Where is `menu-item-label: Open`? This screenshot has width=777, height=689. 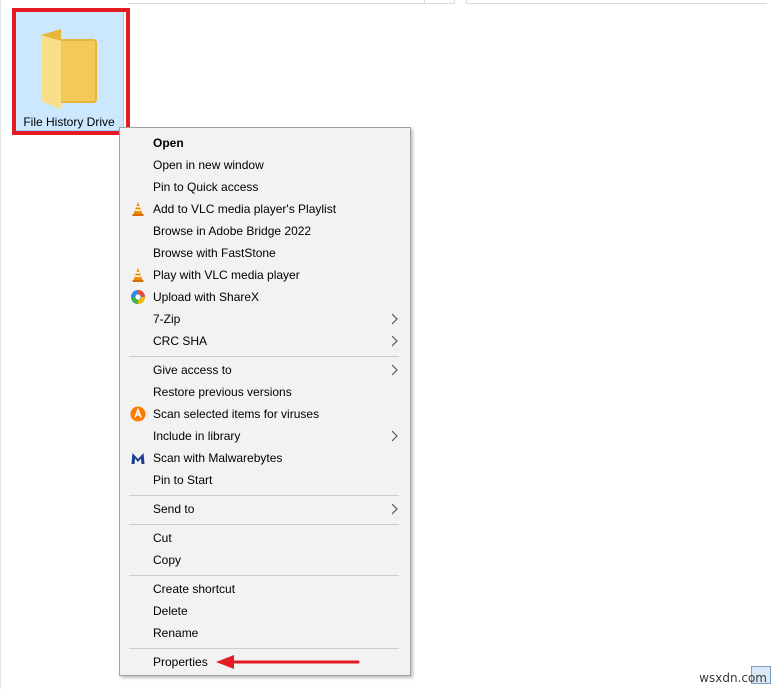 menu-item-label: Open is located at coordinates (168, 143).